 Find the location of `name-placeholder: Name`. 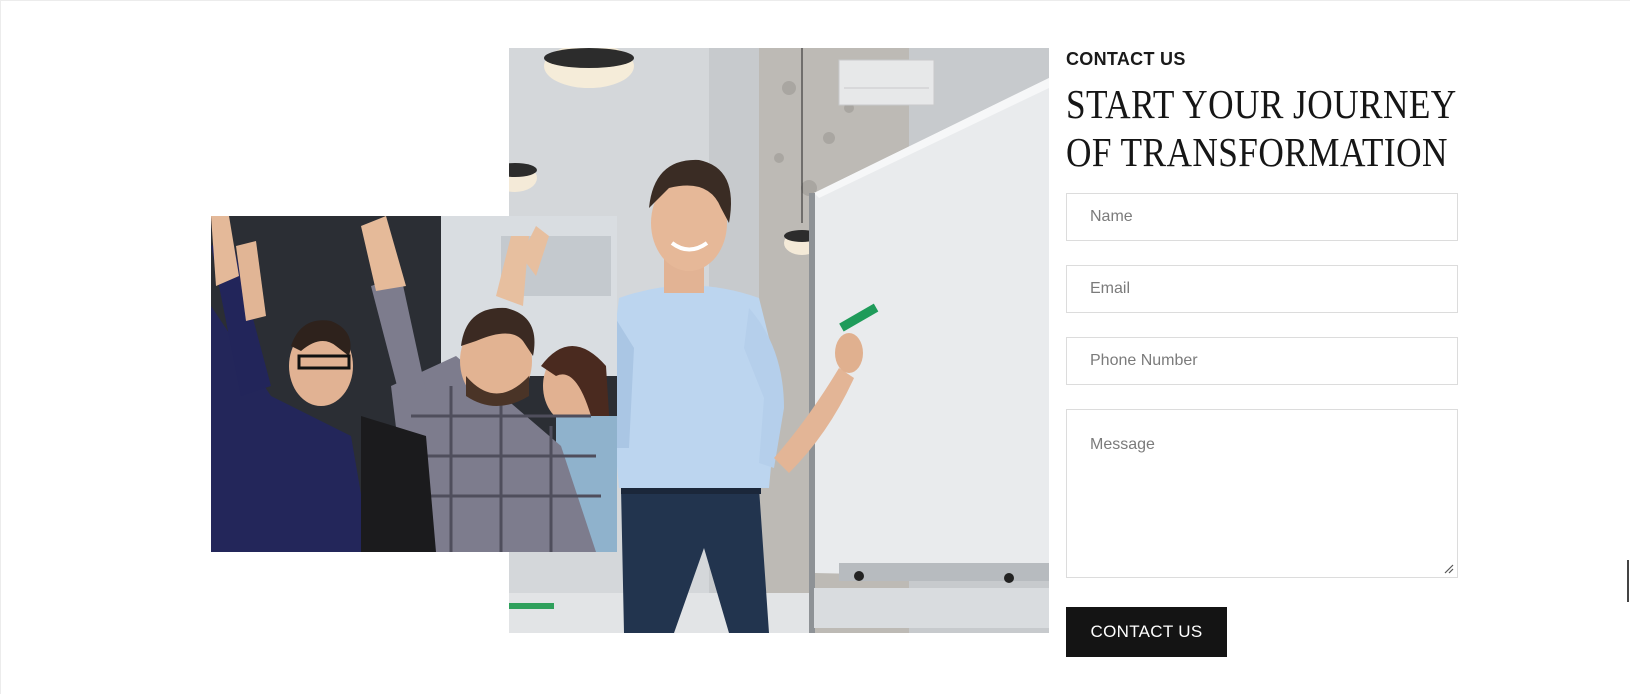

name-placeholder: Name is located at coordinates (1111, 216).